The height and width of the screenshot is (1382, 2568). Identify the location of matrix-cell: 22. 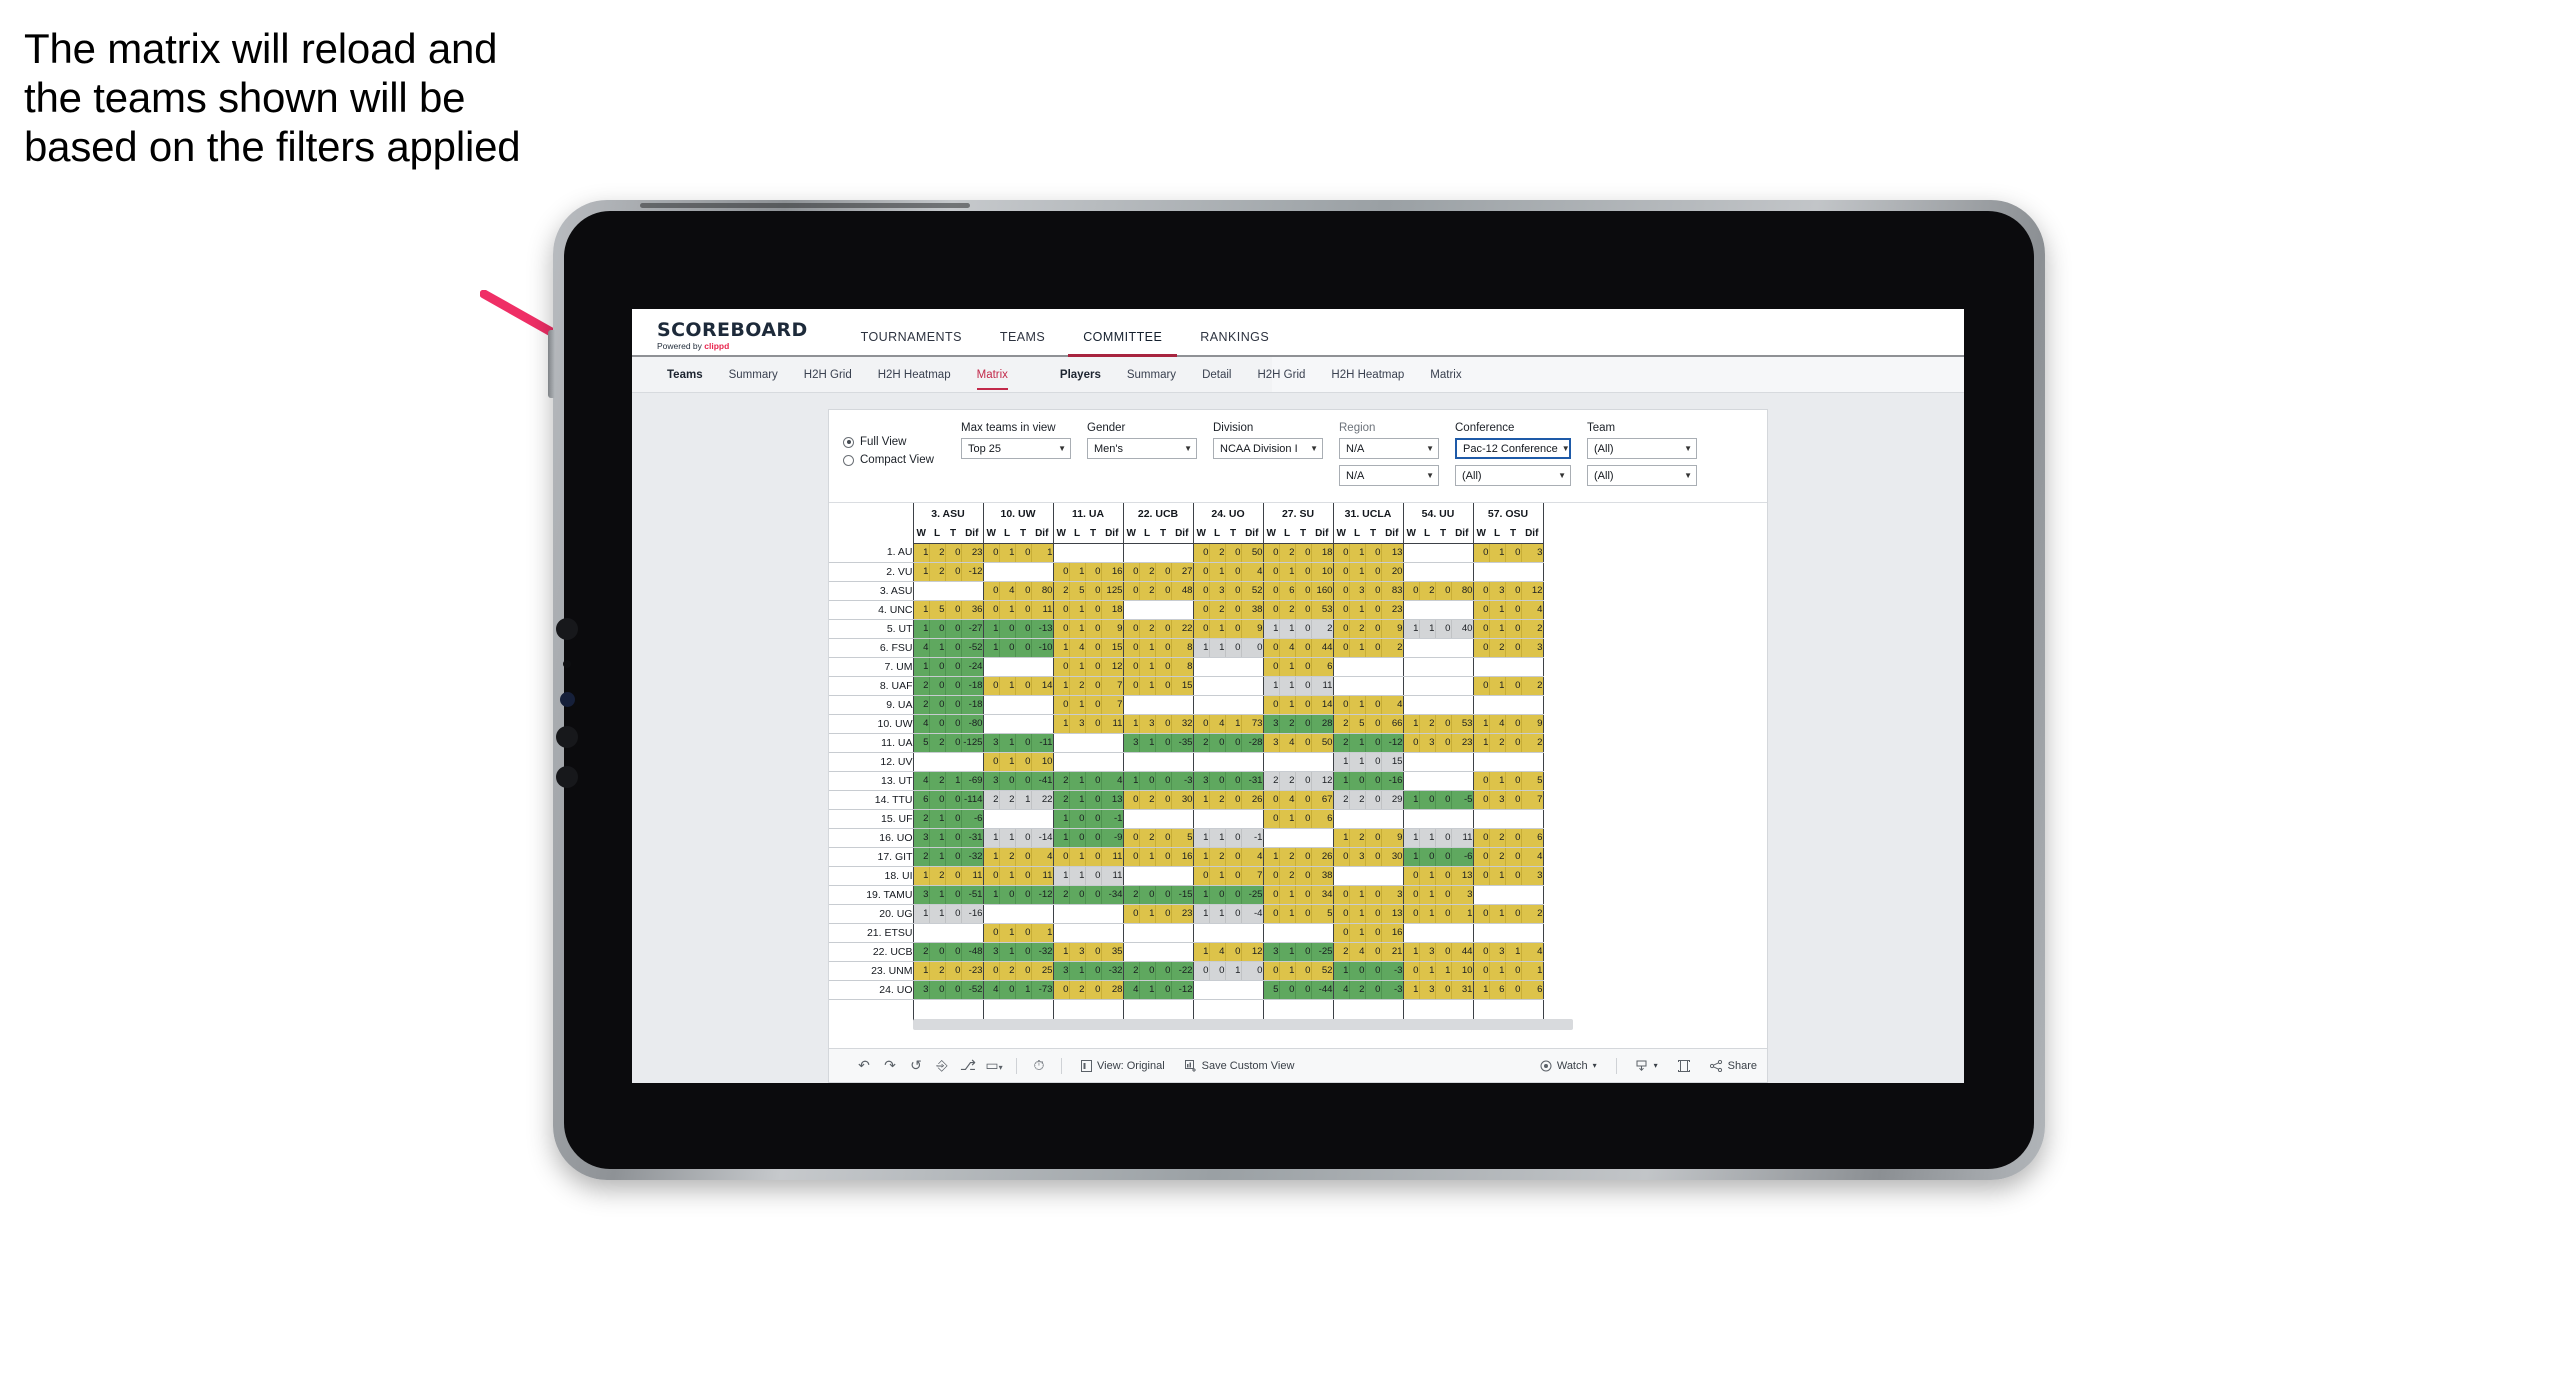
(1182, 629).